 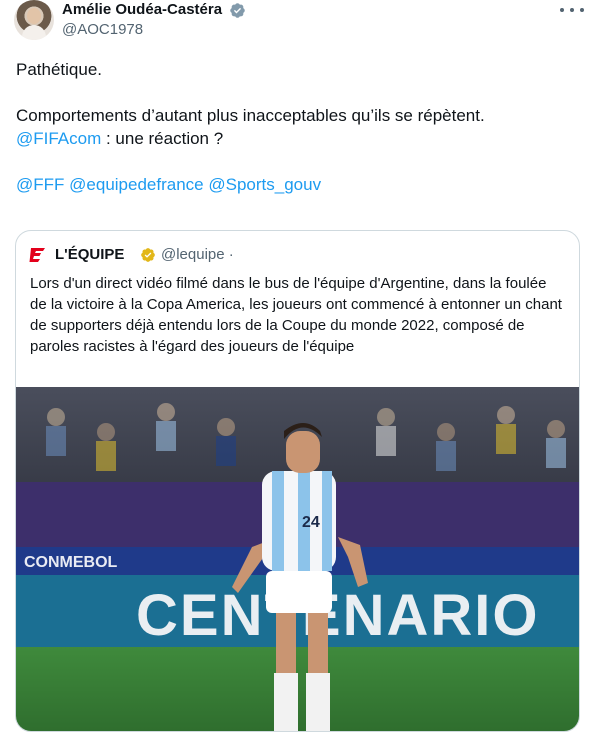 I want to click on author-handle: @AOC1978, so click(x=102, y=30).